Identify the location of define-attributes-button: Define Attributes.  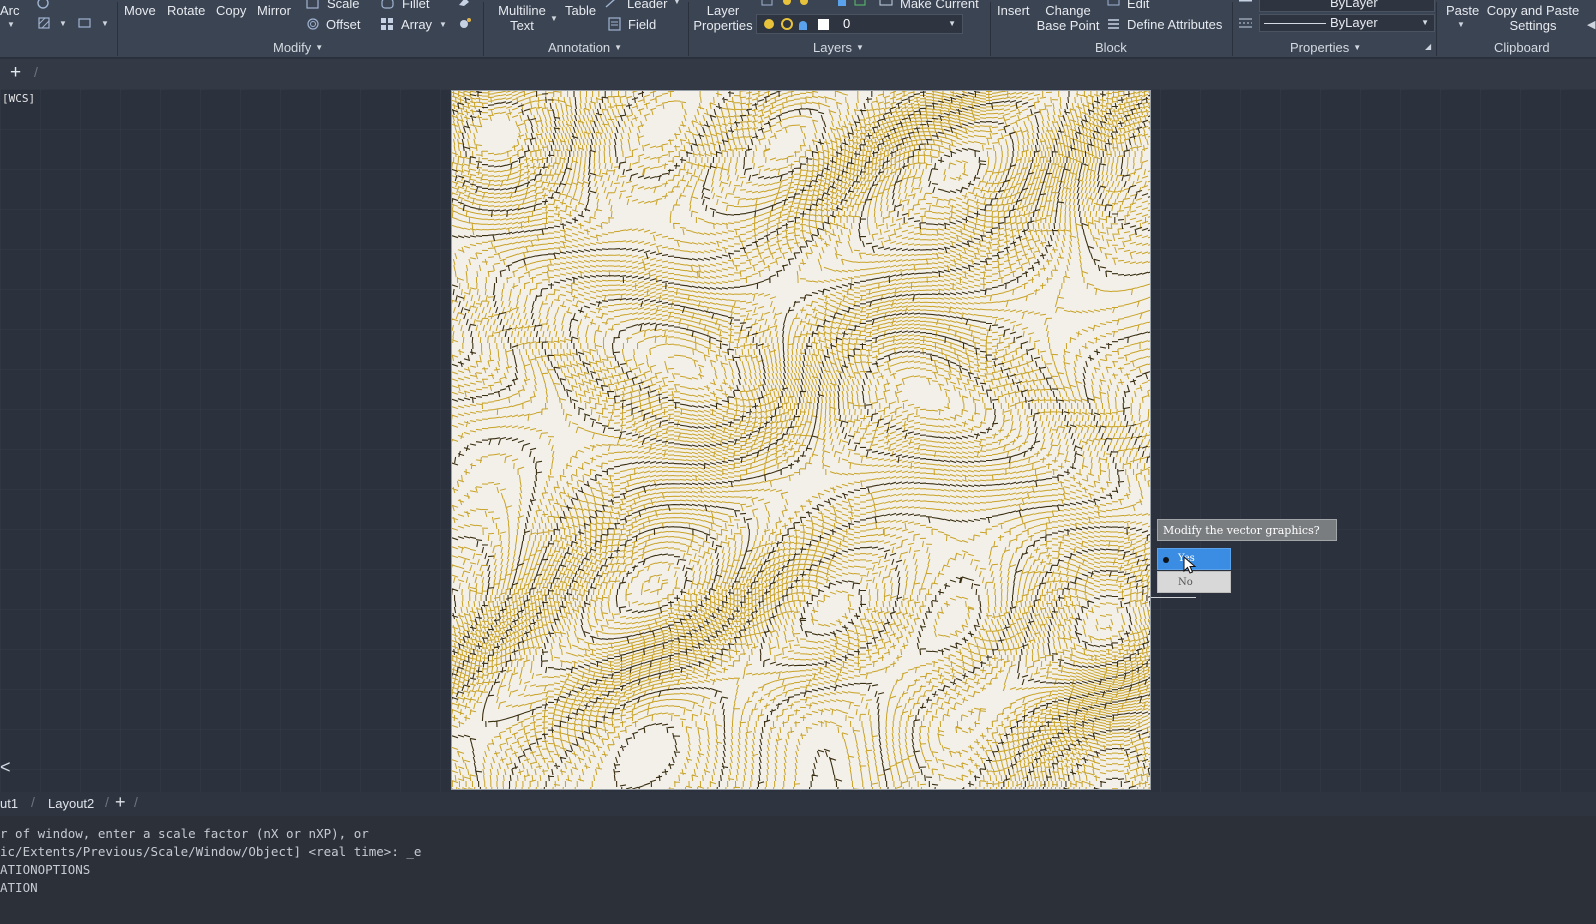
(1174, 24).